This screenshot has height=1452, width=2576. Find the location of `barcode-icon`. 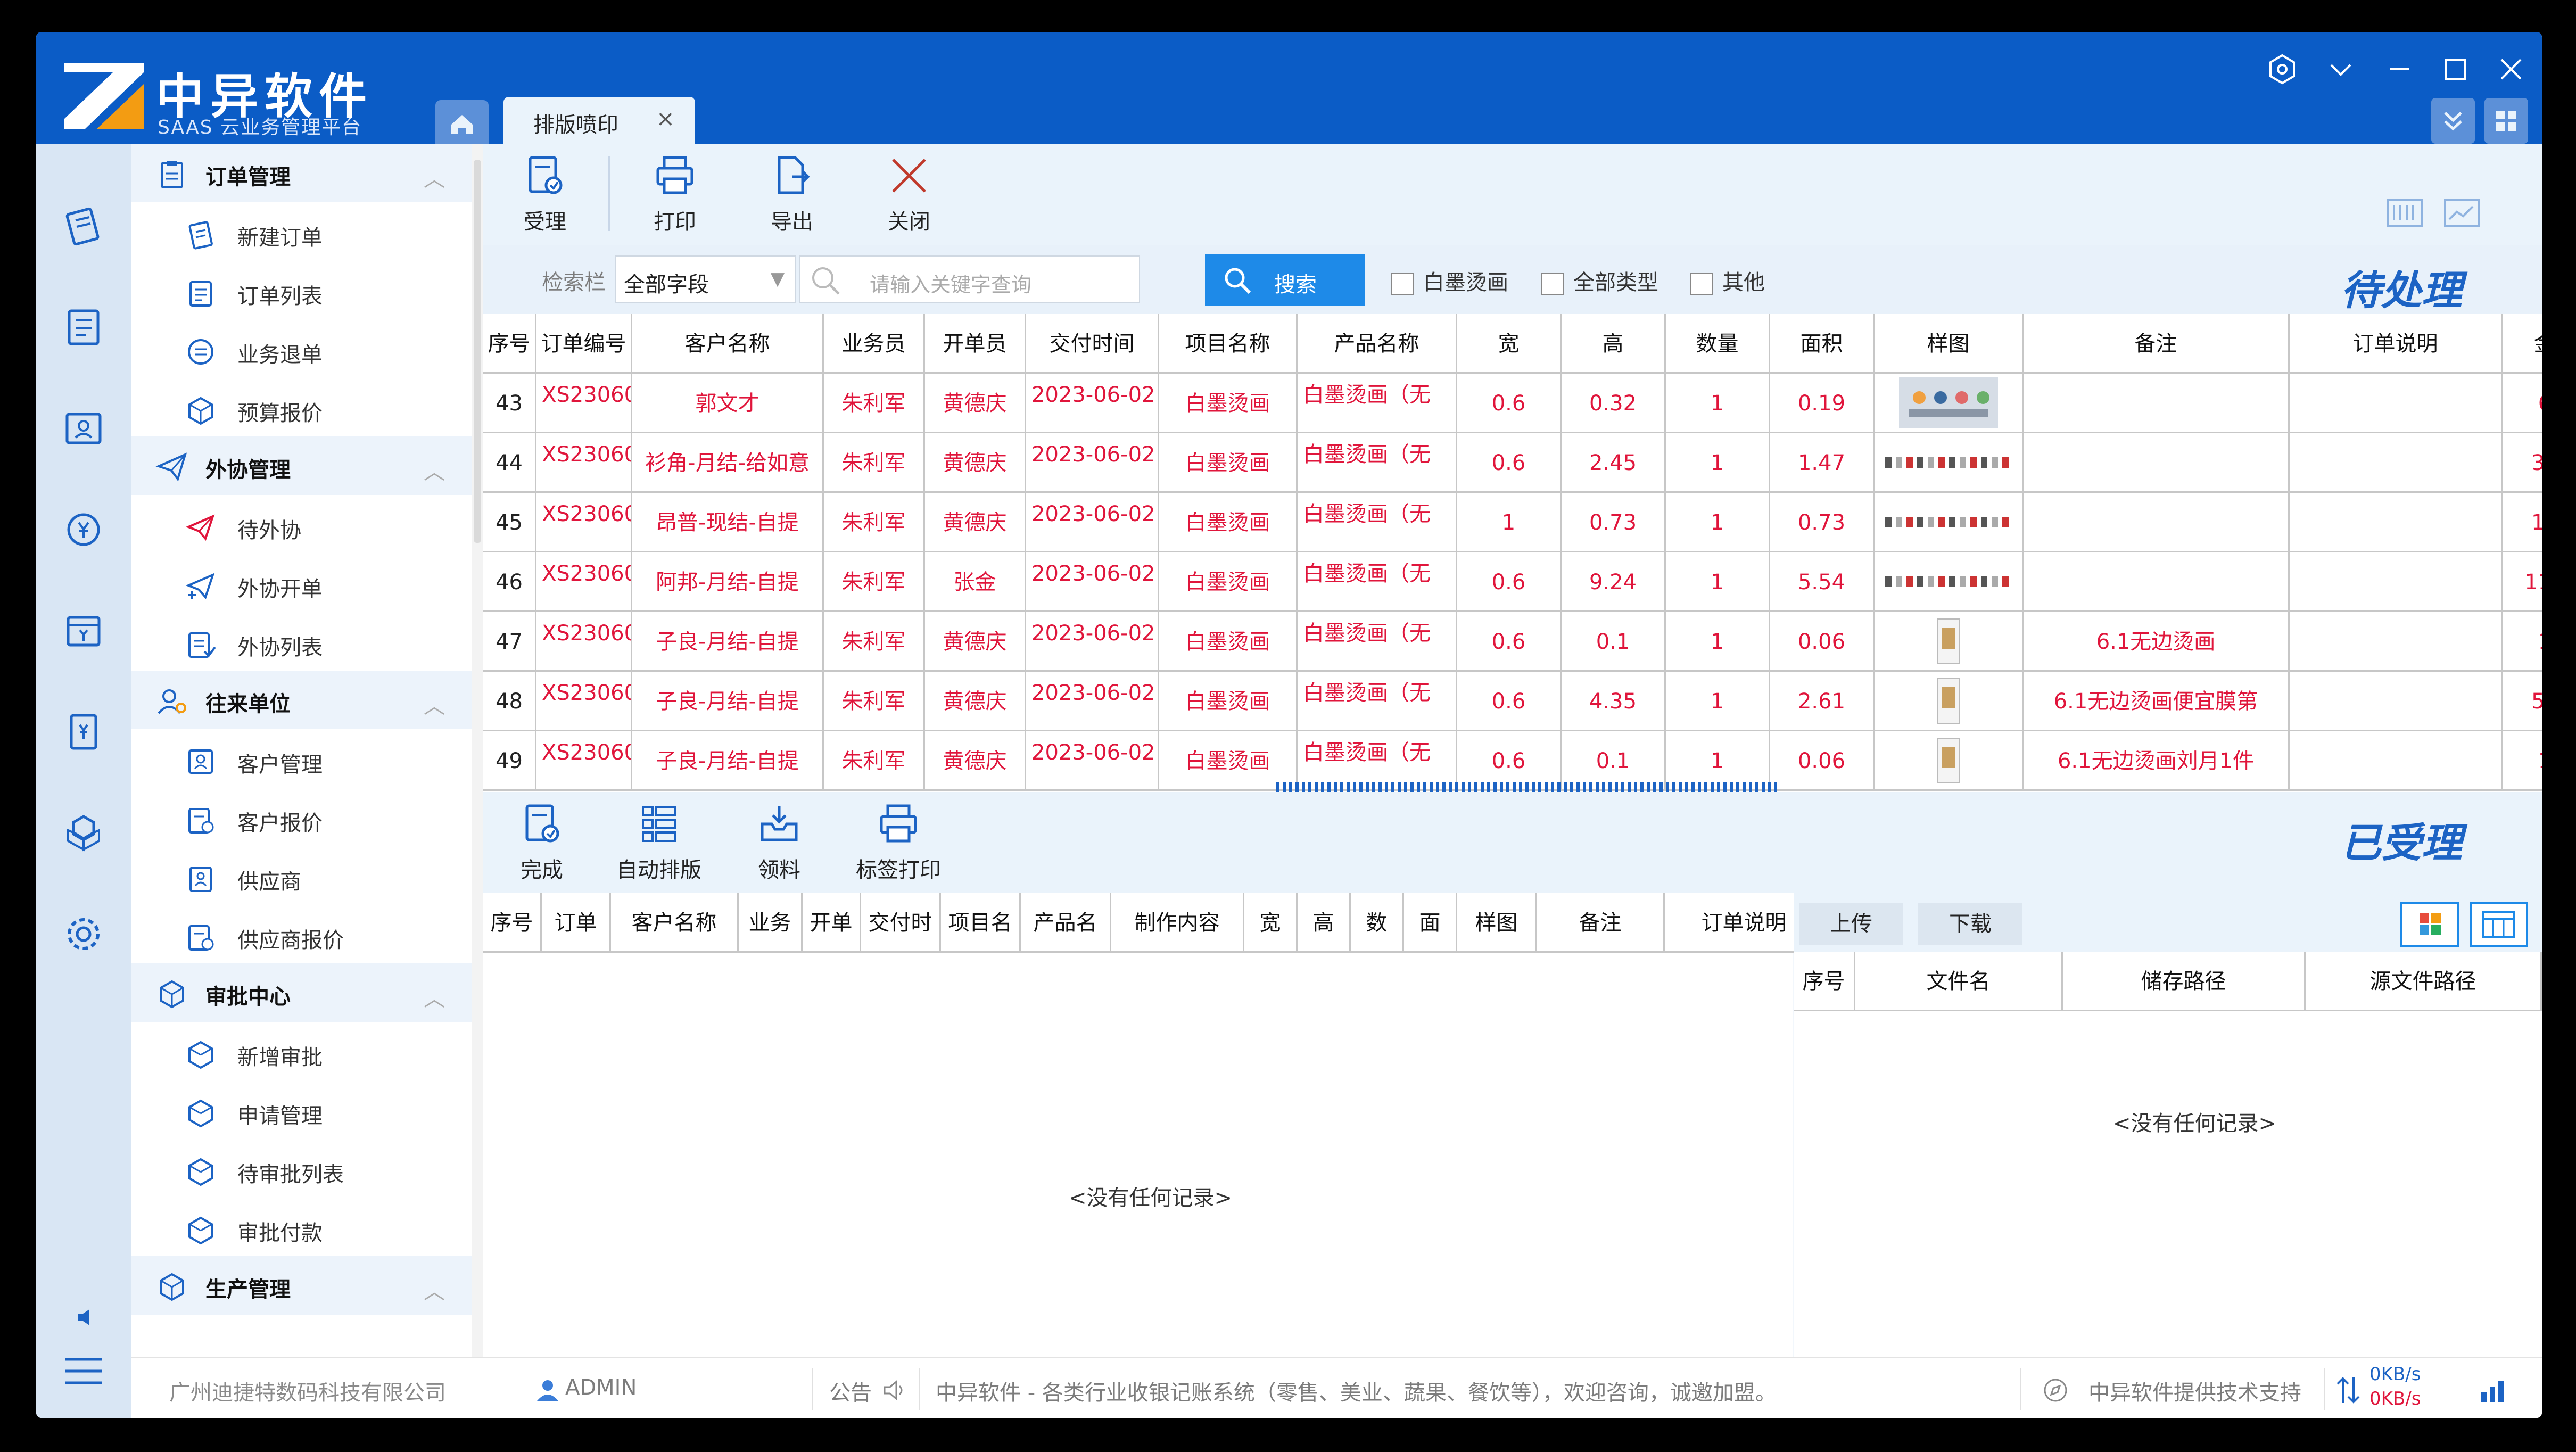

barcode-icon is located at coordinates (2404, 213).